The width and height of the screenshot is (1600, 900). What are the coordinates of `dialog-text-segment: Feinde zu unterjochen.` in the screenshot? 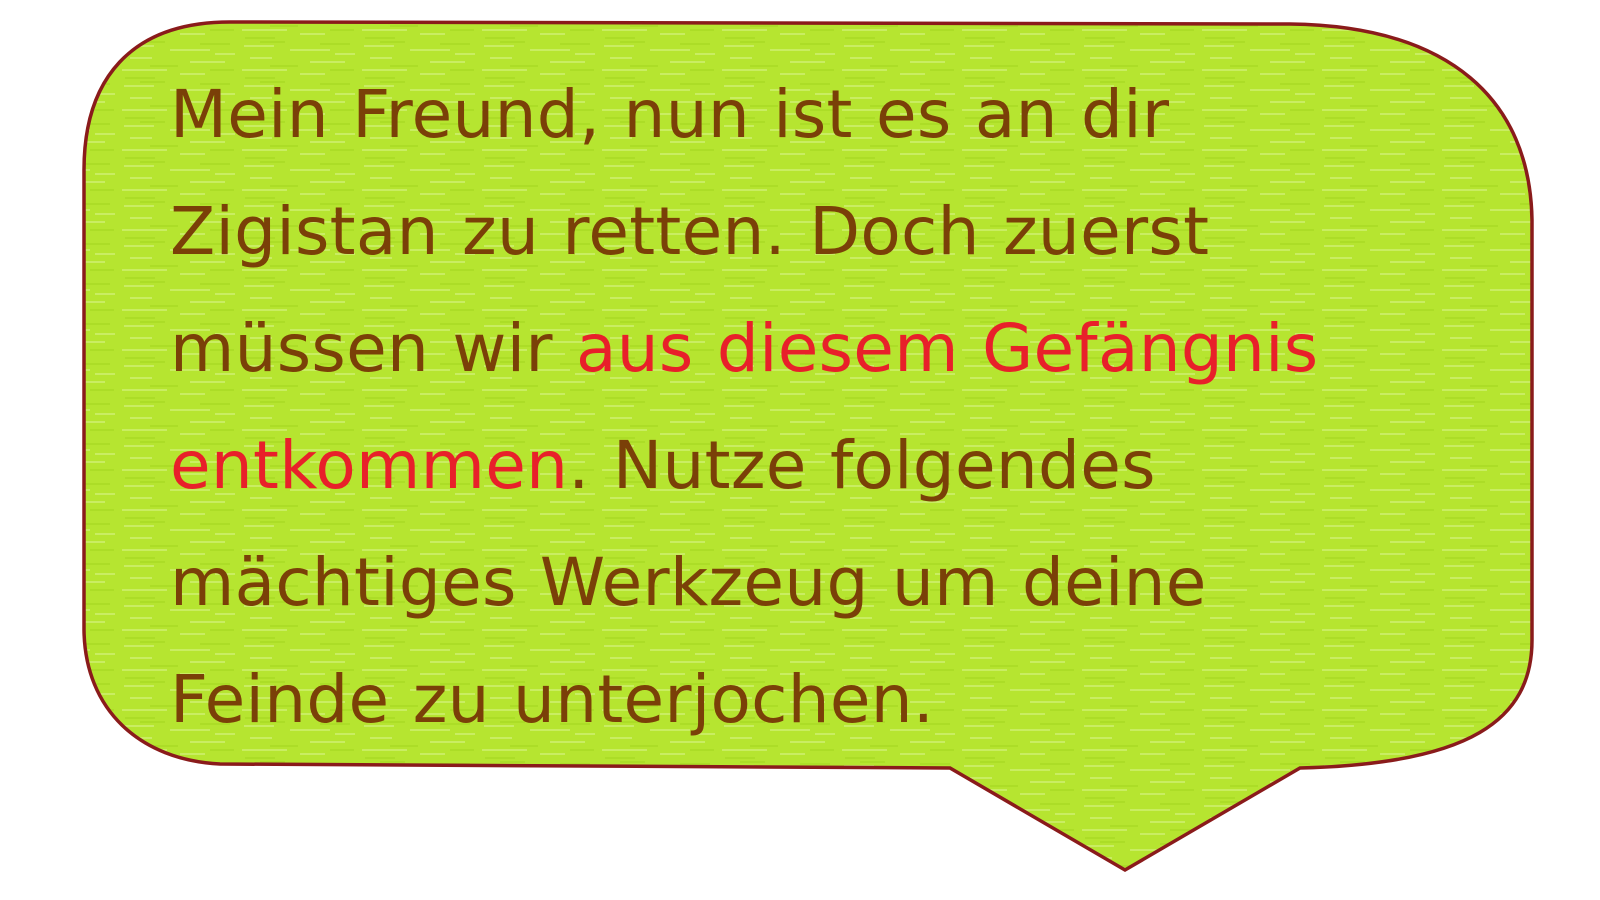 It's located at (552, 699).